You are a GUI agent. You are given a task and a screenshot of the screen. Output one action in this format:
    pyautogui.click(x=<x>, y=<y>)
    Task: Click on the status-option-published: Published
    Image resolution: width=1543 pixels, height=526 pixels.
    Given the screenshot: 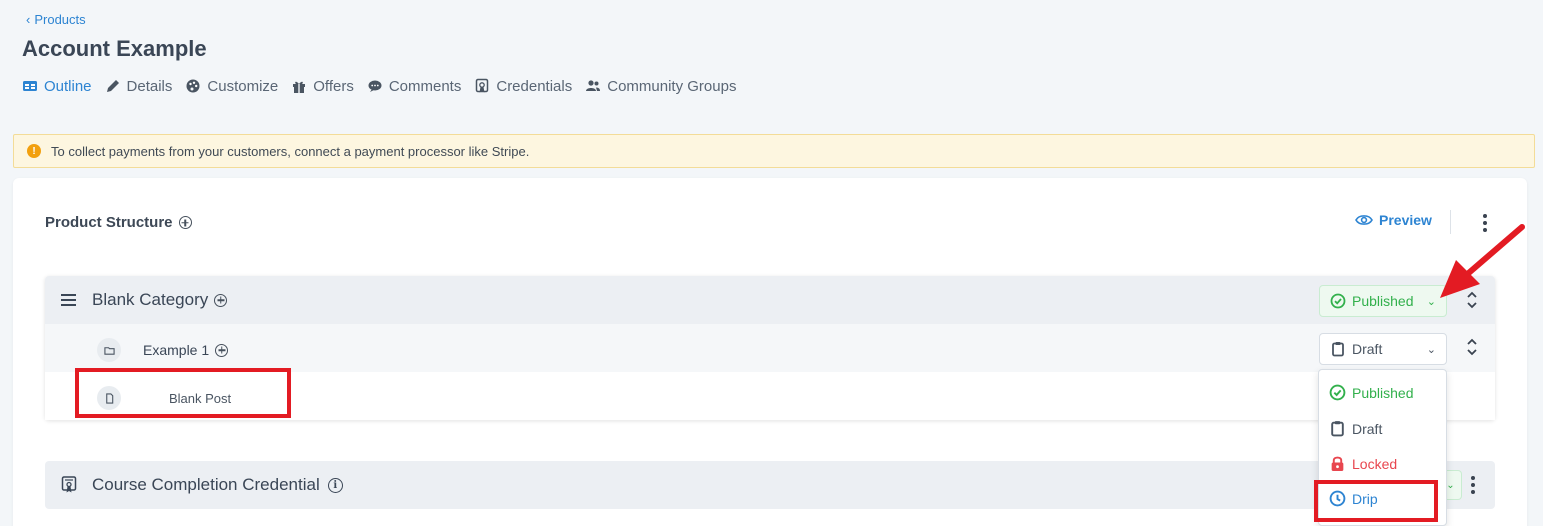 What is the action you would take?
    pyautogui.click(x=1371, y=392)
    